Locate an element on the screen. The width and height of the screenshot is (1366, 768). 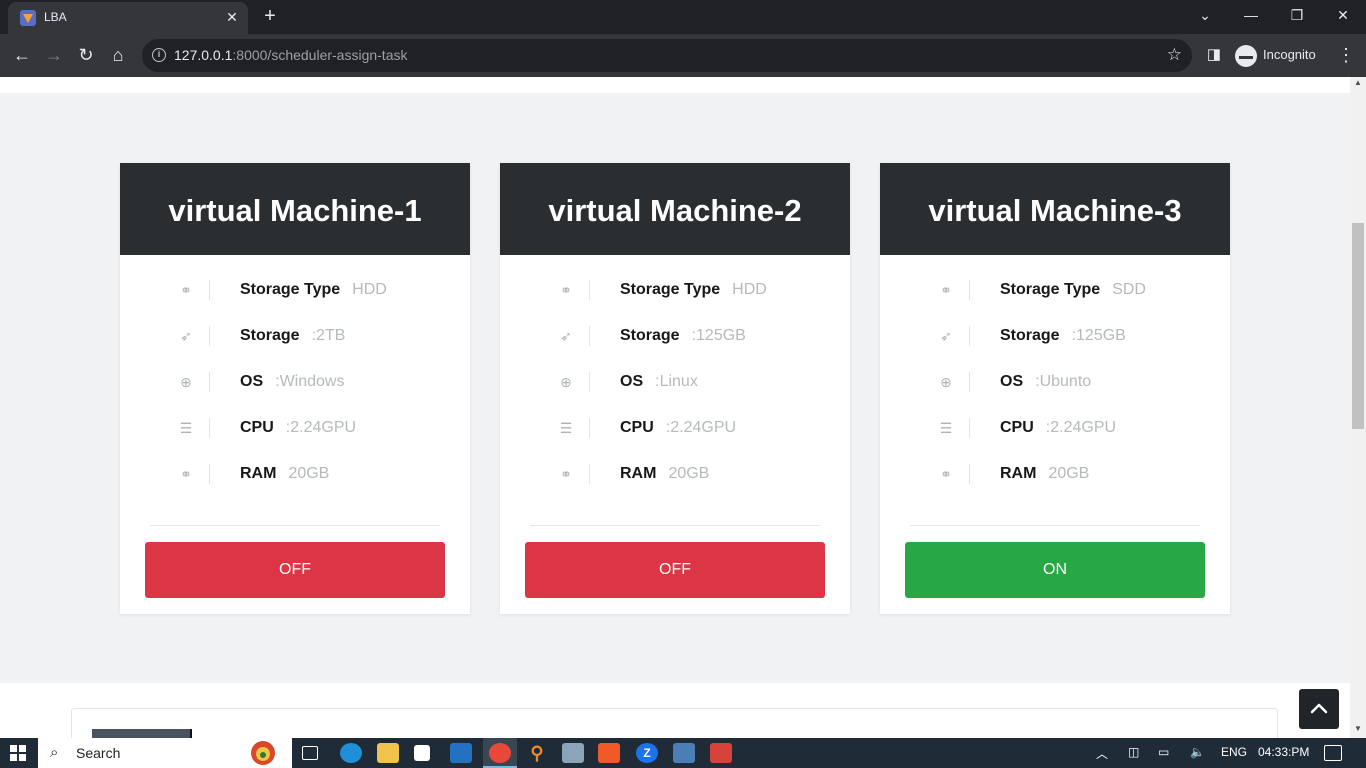
minimize-icon: — is located at coordinates (1251, 15).